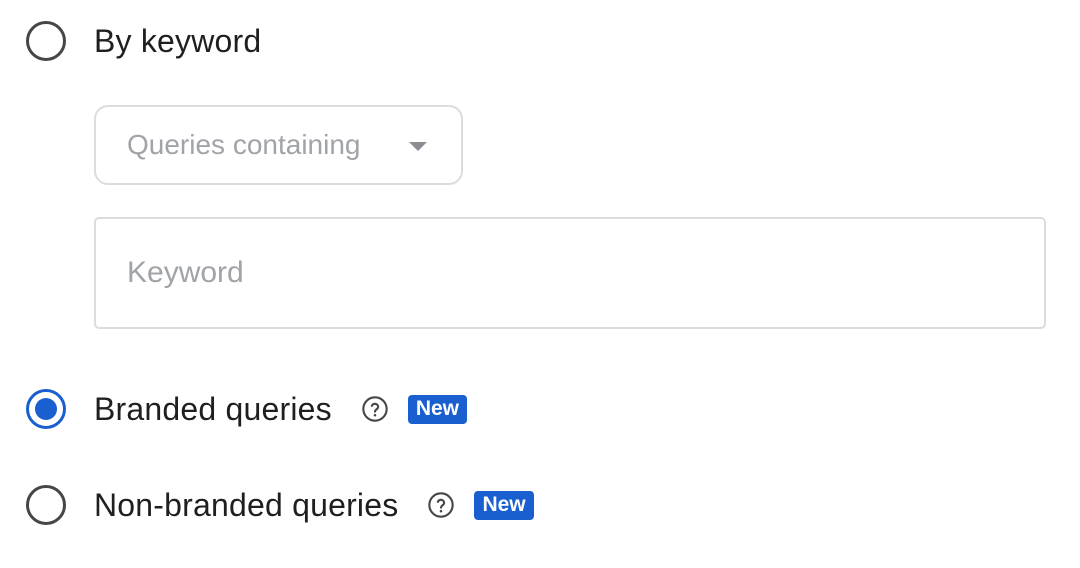 Image resolution: width=1080 pixels, height=568 pixels. I want to click on option-by-keyword: By keyword, so click(143, 41).